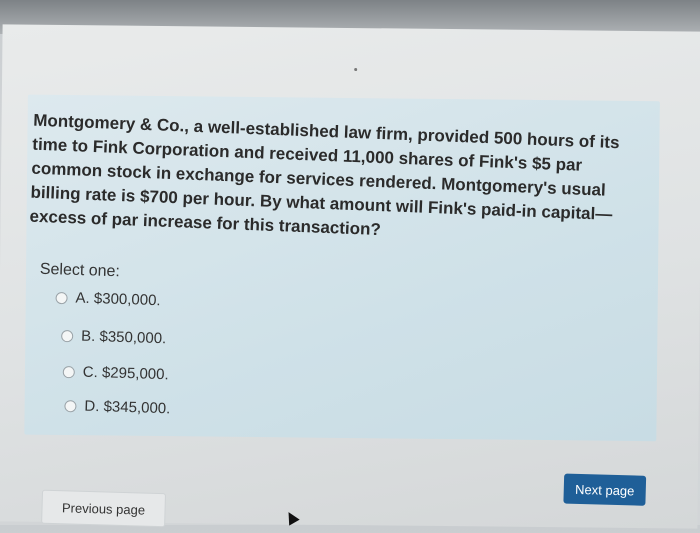 The width and height of the screenshot is (700, 533). Describe the element at coordinates (127, 407) in the screenshot. I see `answer-option-label: D. $345,000.` at that location.